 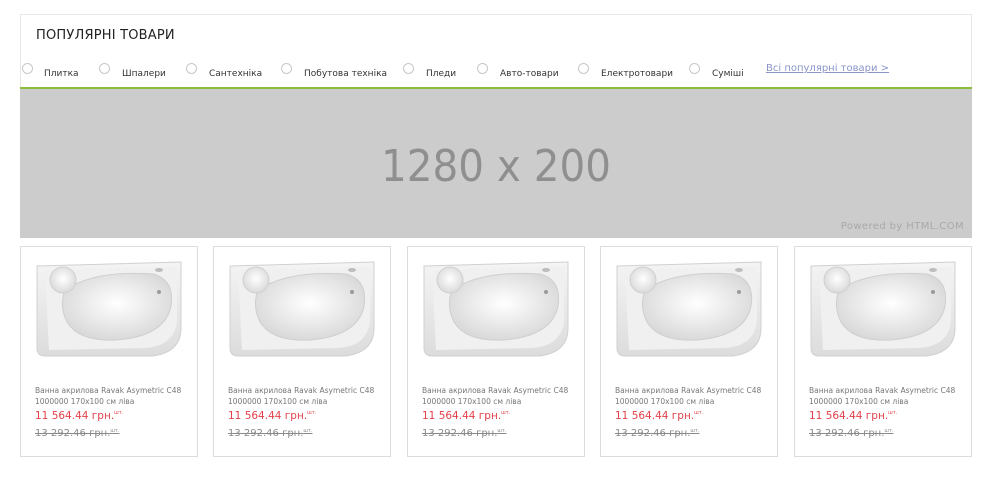 I want to click on tab-label: Сантехніка, so click(x=236, y=74).